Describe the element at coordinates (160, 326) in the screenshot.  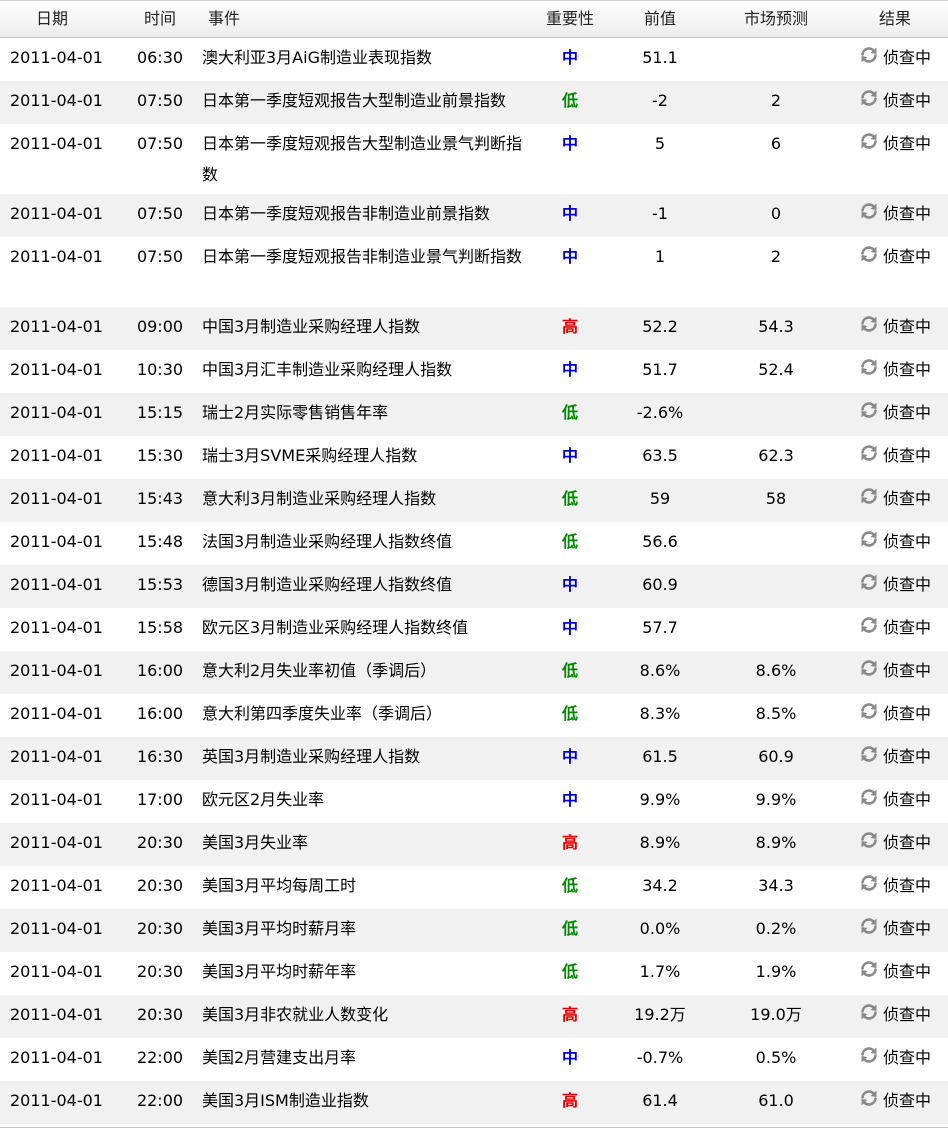
I see `row-time: 09:00` at that location.